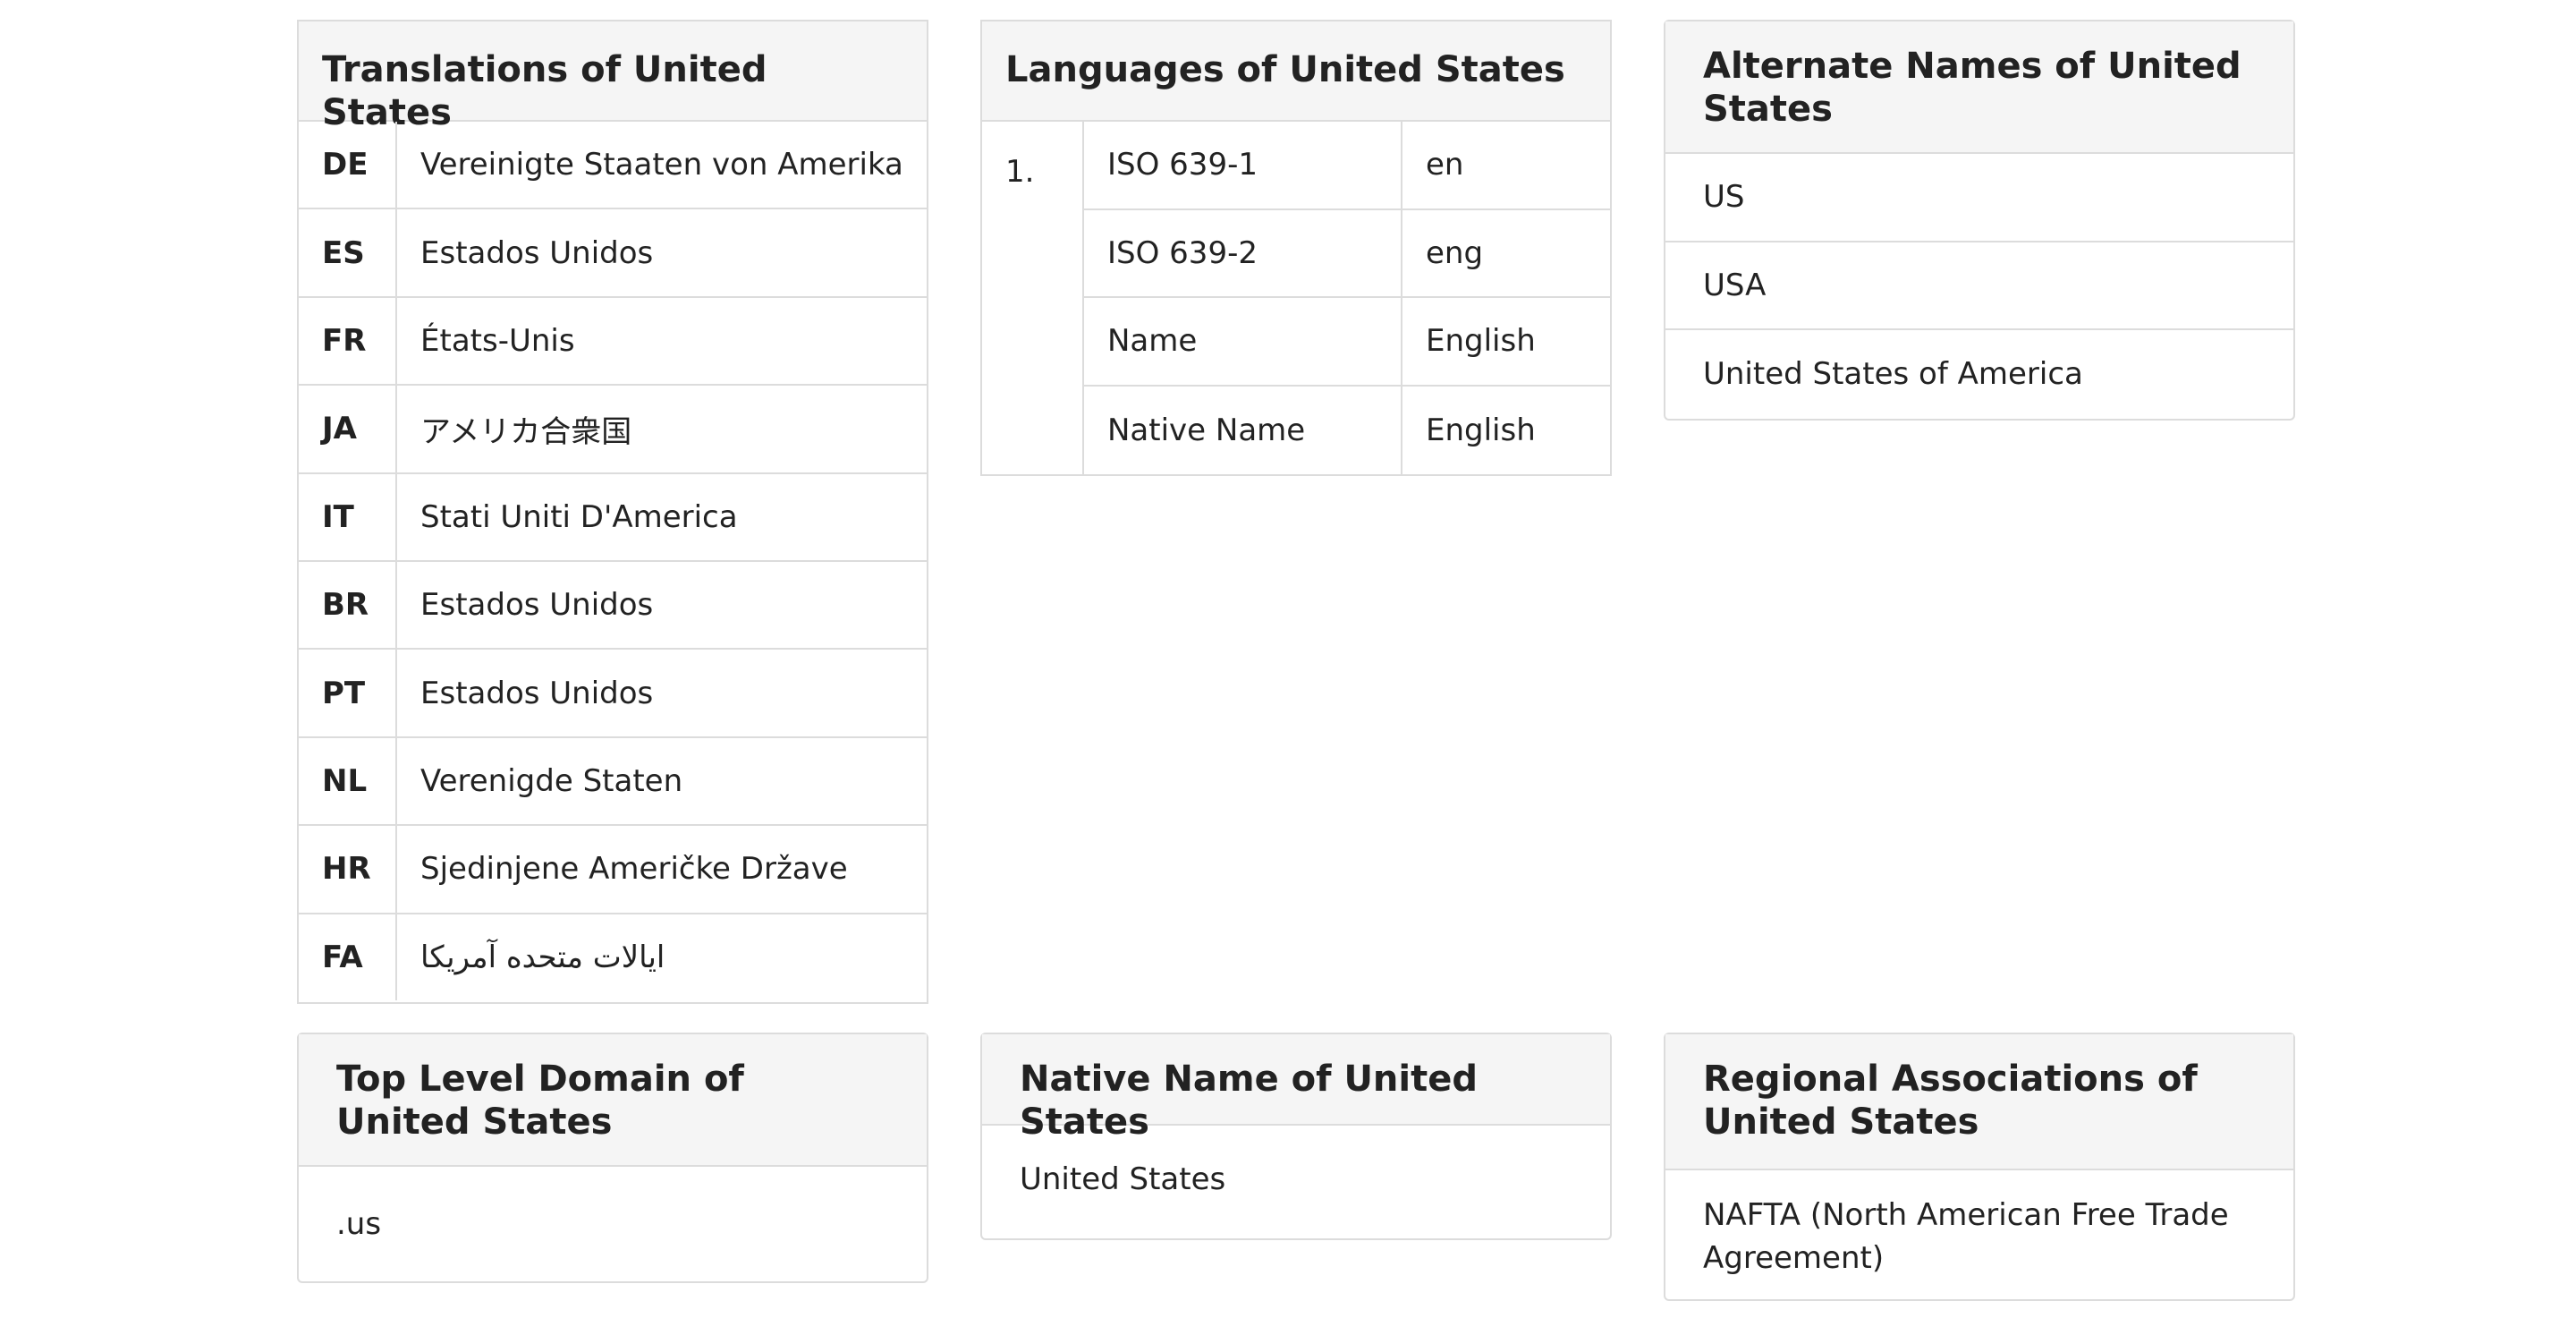 The height and width of the screenshot is (1335, 2576). I want to click on table-row: BR Estados Unidos, so click(613, 605).